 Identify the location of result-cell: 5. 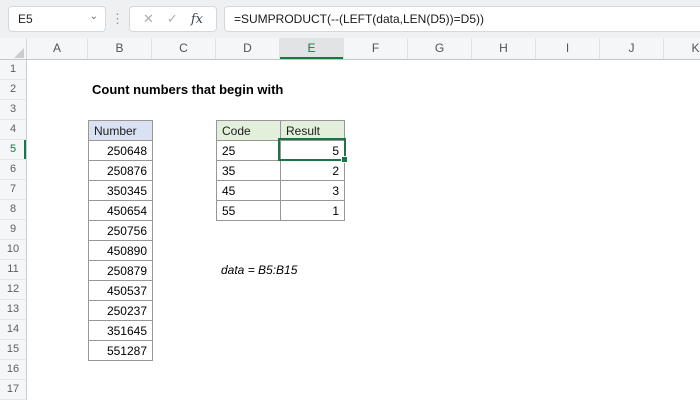
(312, 150).